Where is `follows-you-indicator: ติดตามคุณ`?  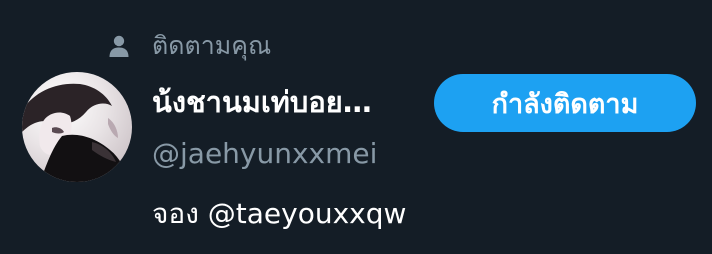
follows-you-indicator: ติดตามคุณ is located at coordinates (189, 46).